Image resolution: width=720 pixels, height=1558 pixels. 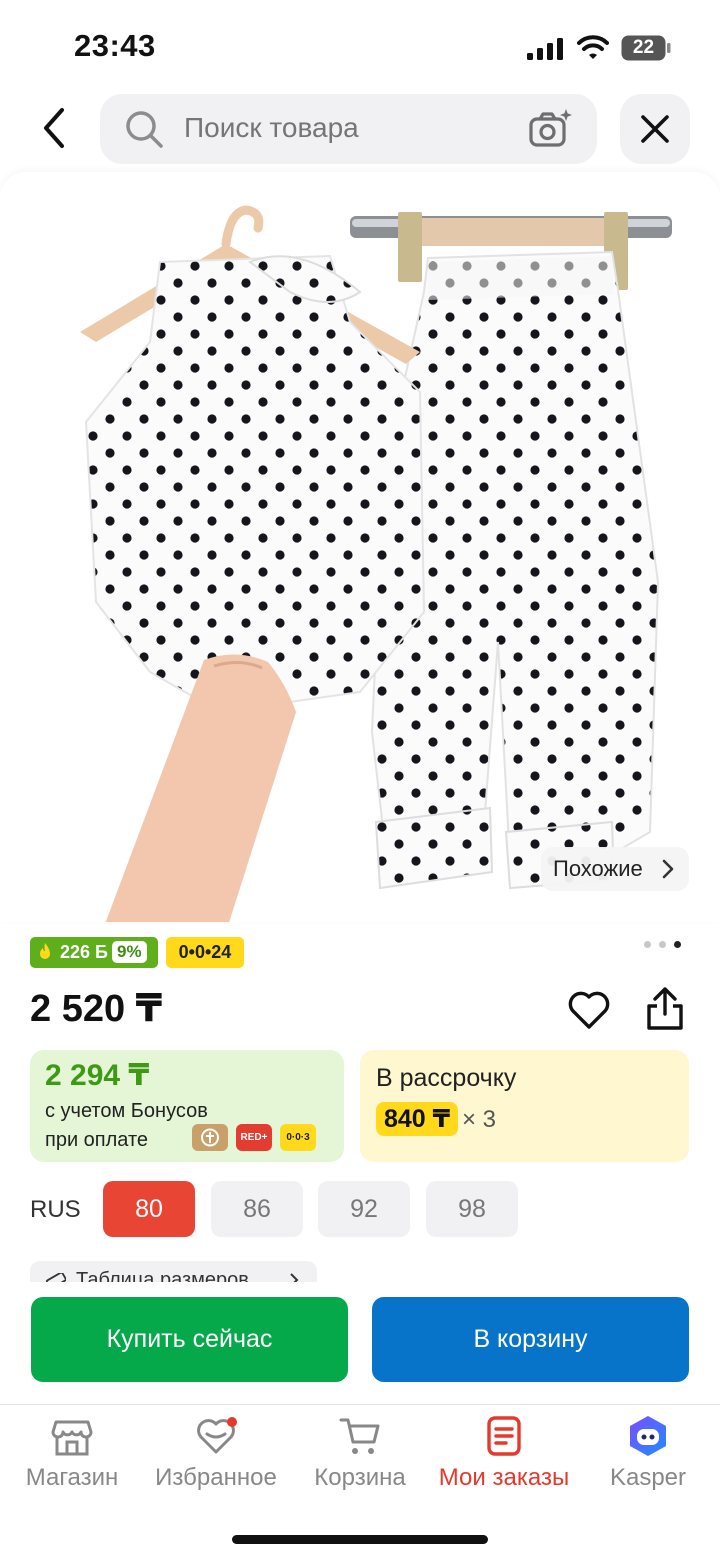 I want to click on status-time: 23:43, so click(x=115, y=45).